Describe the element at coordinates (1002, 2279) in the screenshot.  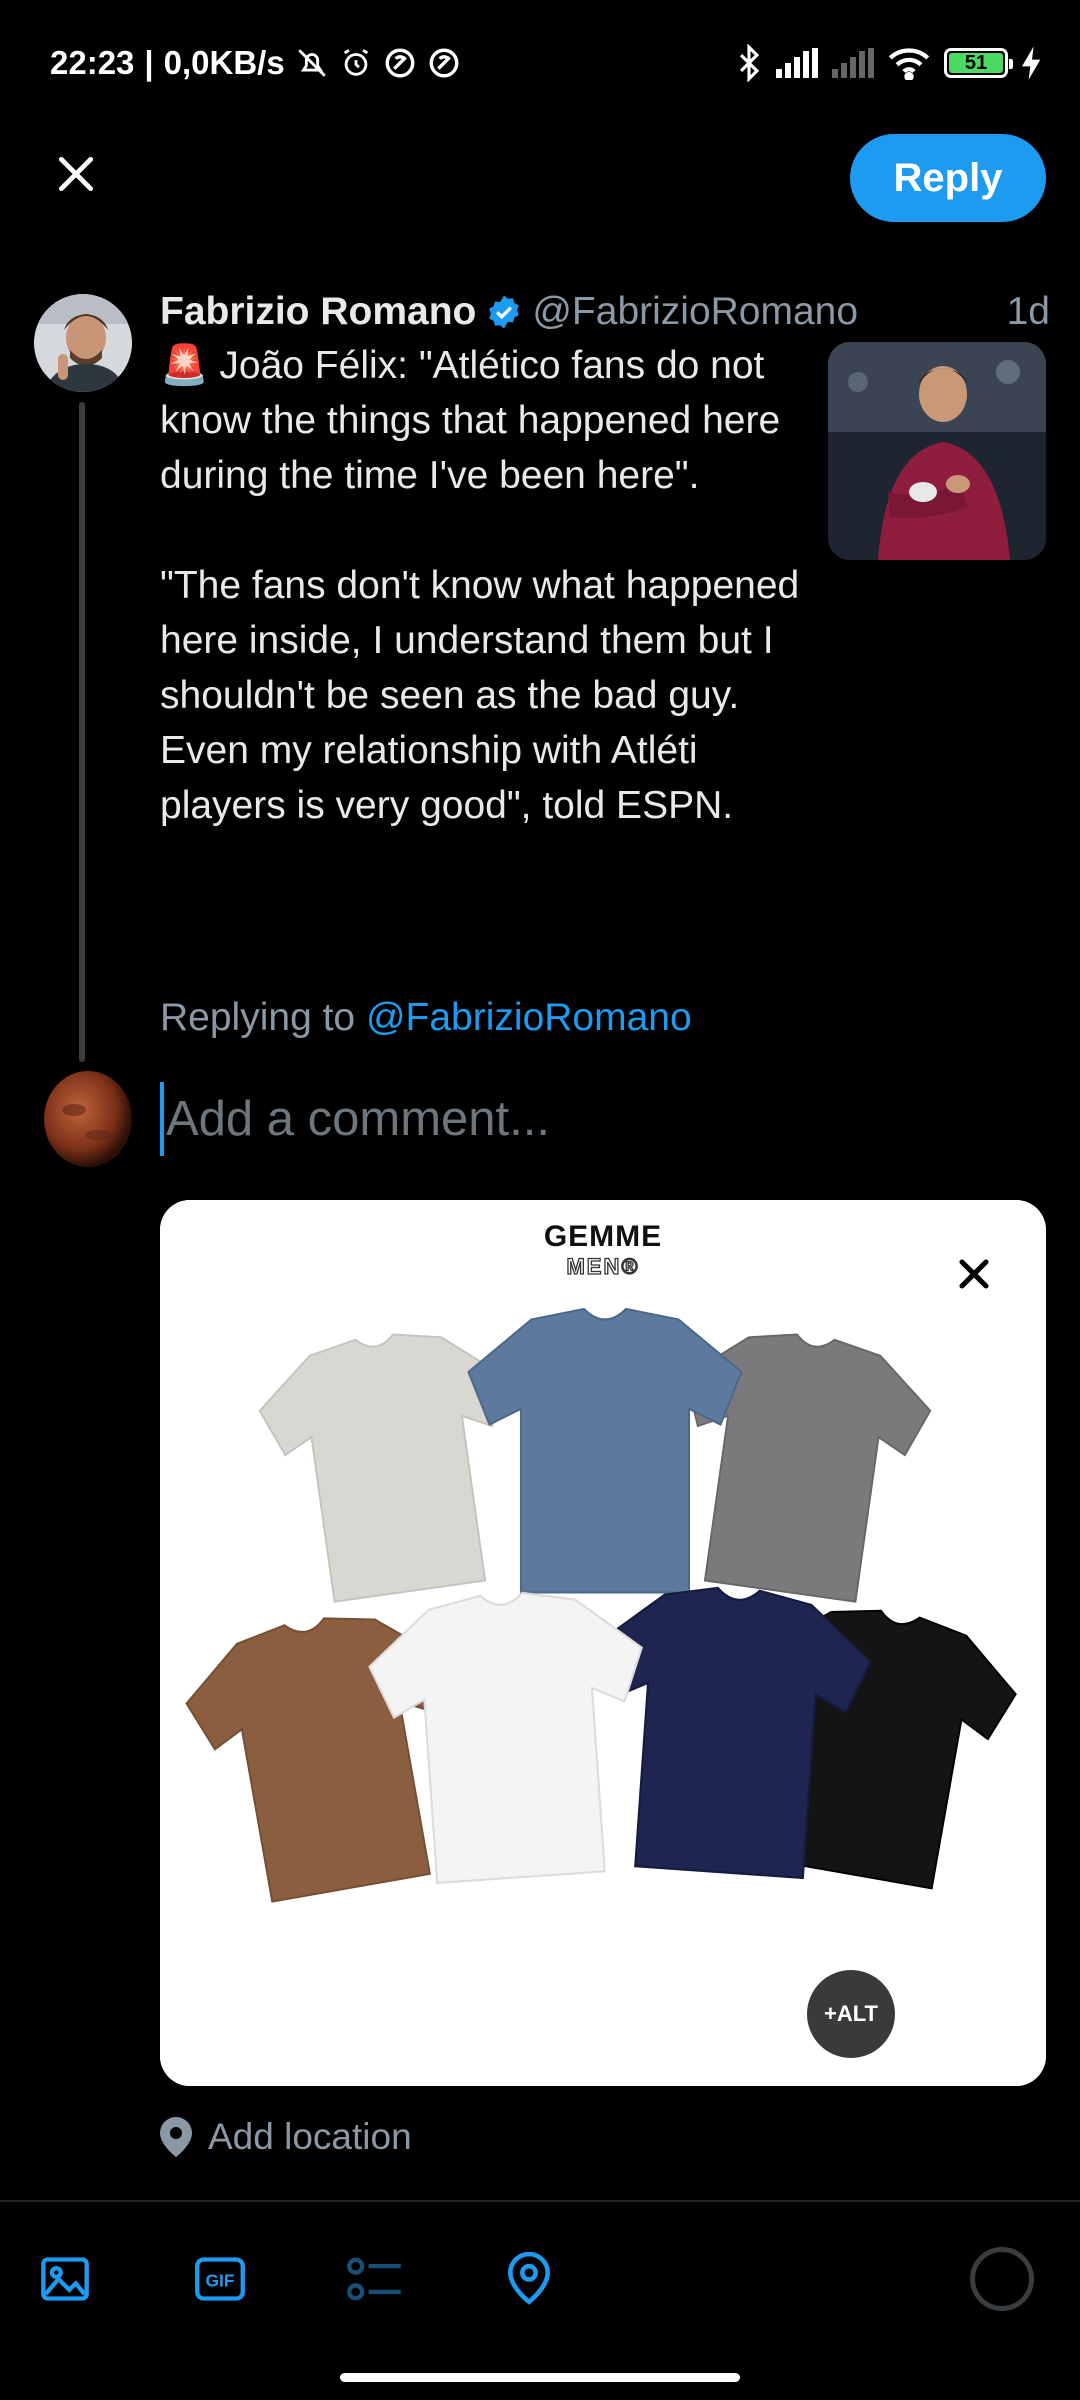
I see `character-count-ring` at that location.